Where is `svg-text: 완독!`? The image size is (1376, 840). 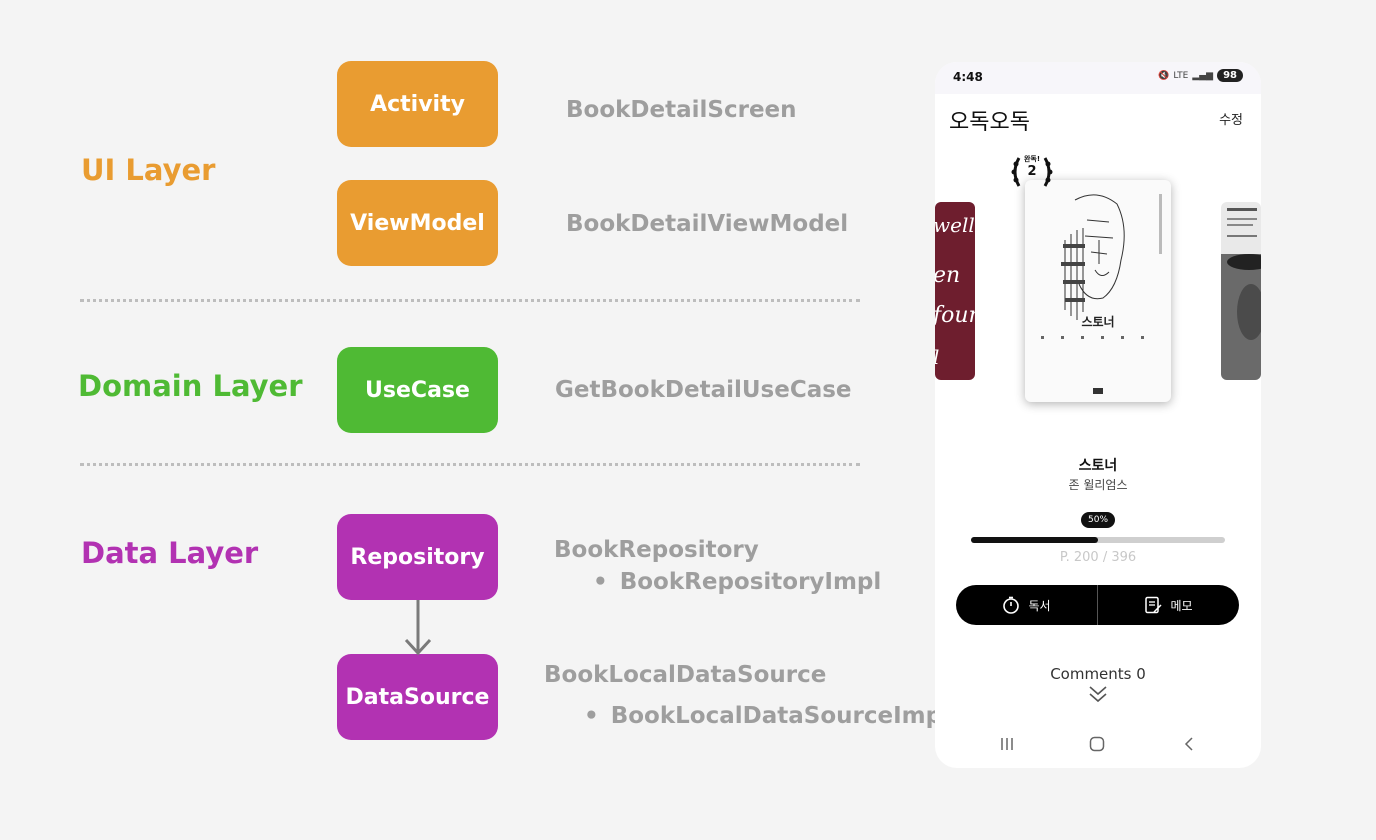 svg-text: 완독! is located at coordinates (1032, 158).